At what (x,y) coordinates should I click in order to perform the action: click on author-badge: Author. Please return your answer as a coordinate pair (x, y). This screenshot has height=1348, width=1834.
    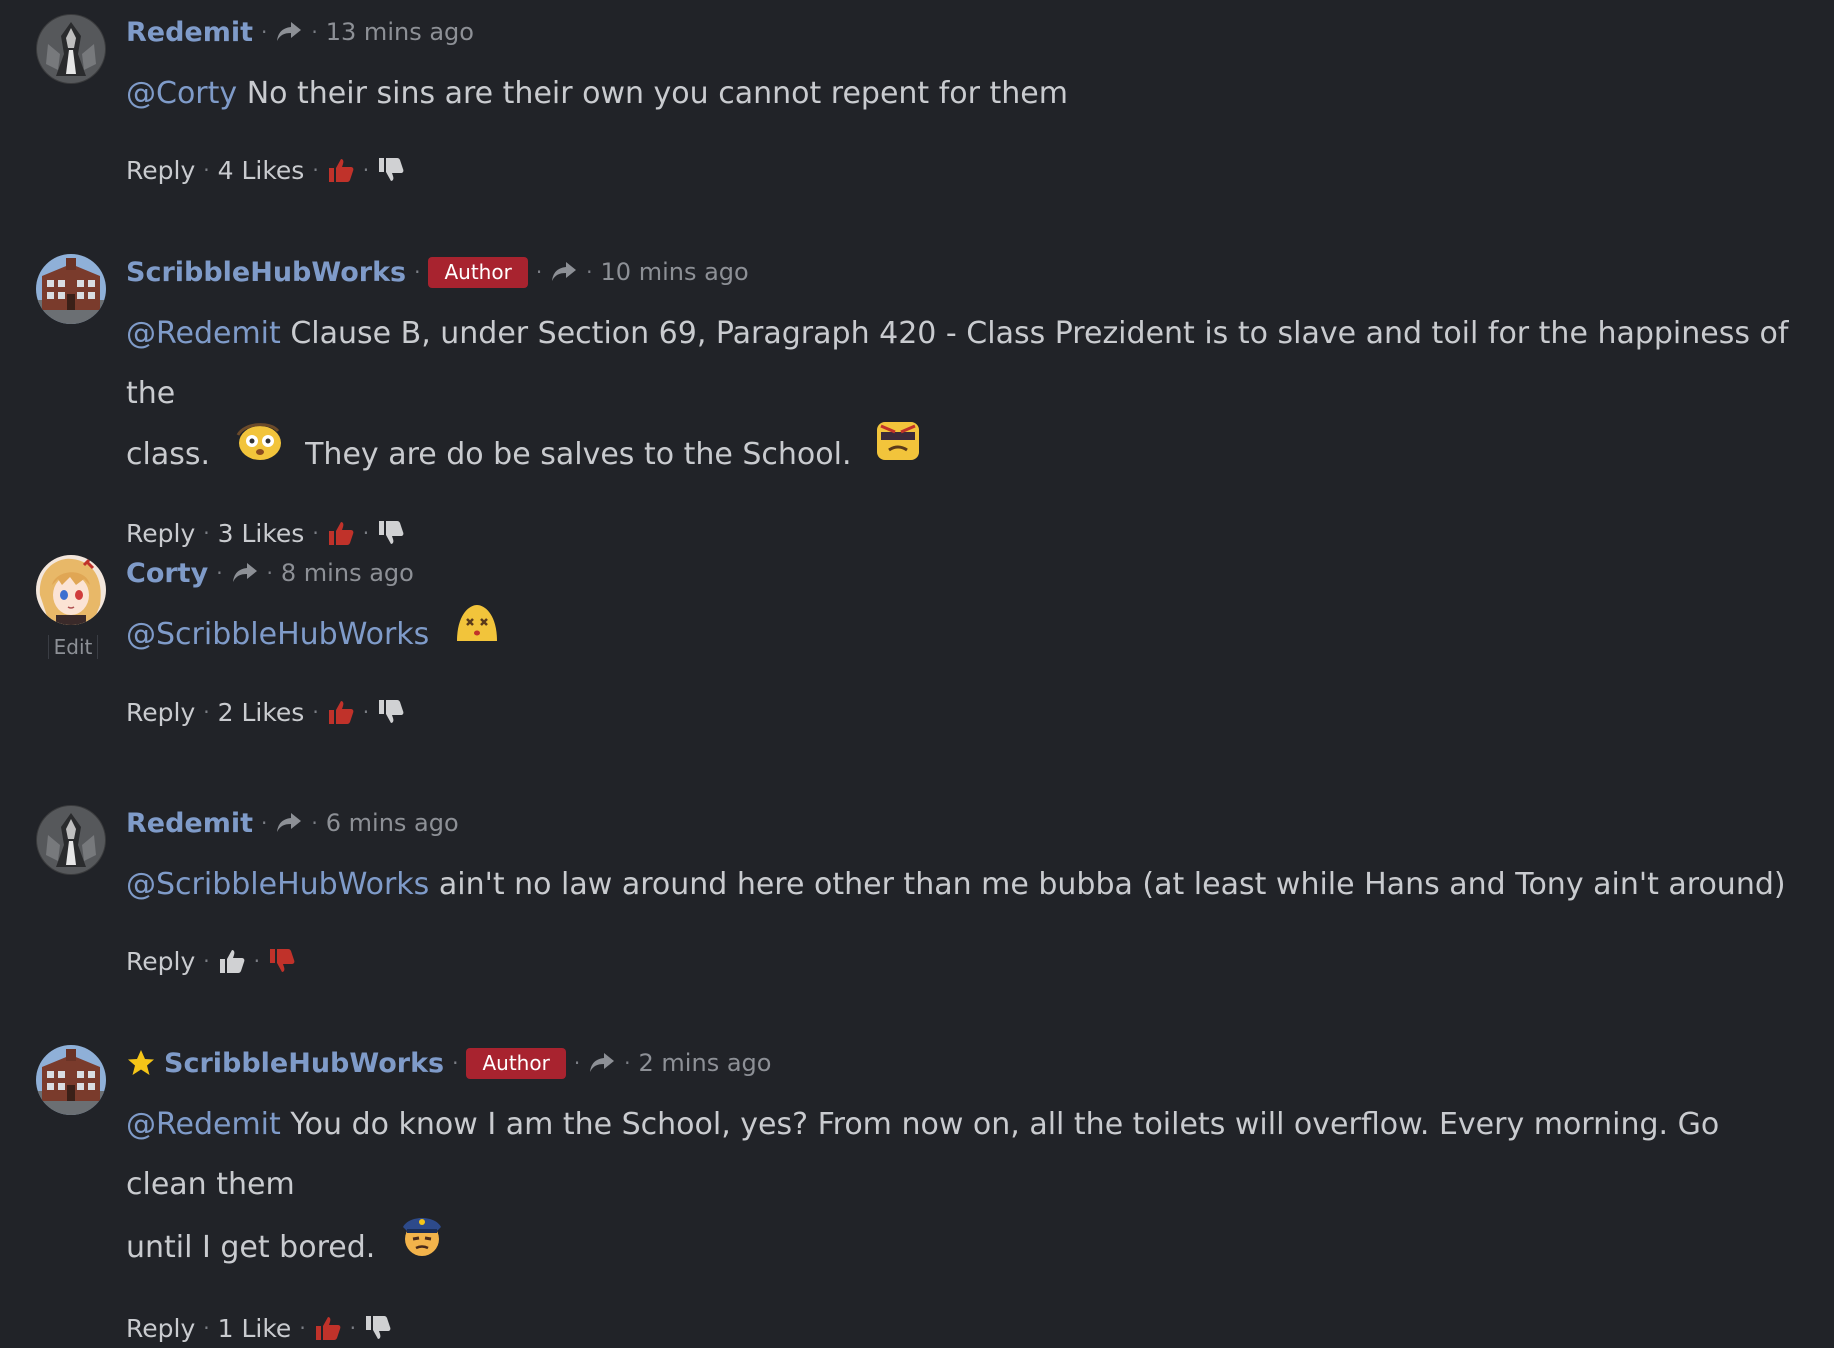
    Looking at the image, I should click on (478, 272).